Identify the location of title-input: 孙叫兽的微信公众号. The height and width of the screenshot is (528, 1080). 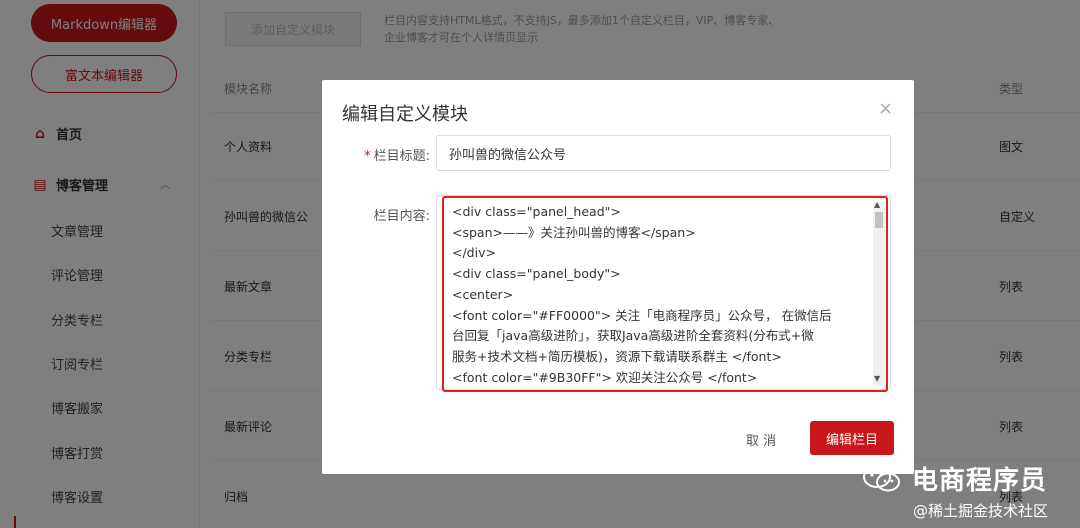
(663, 153).